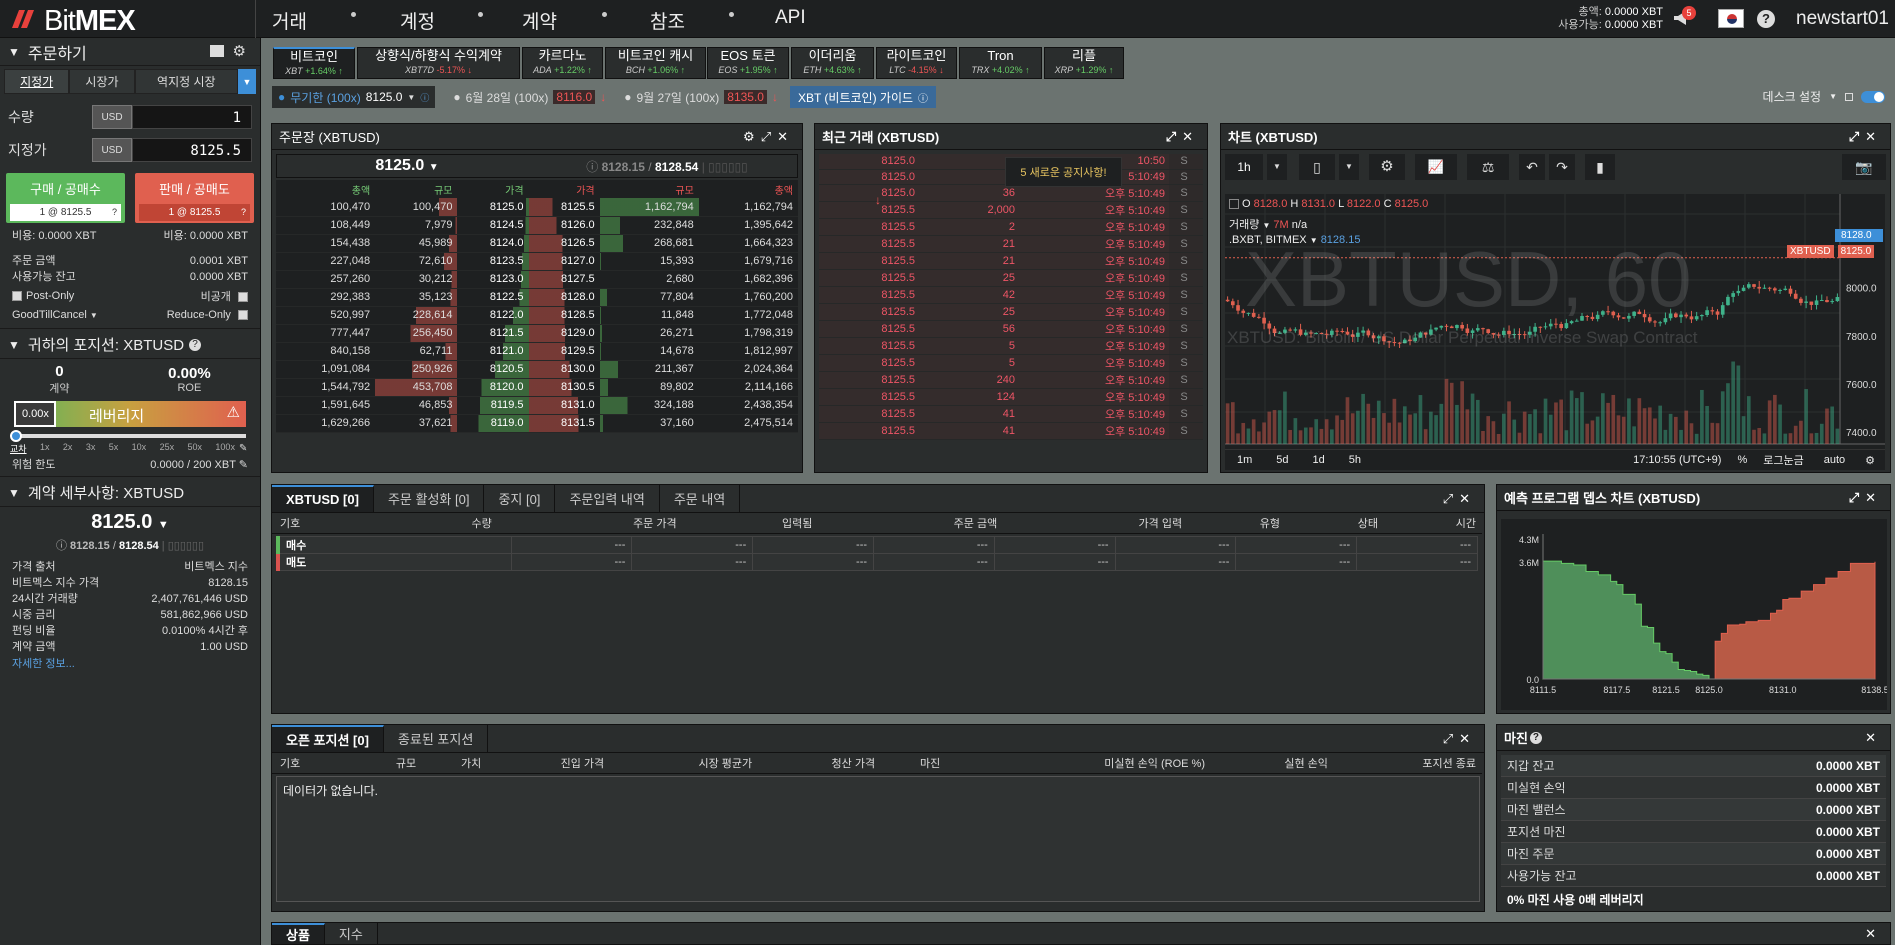 This screenshot has height=945, width=1895. I want to click on instrument-tab-ada: 카르다노 ADA +1.22% ↑, so click(562, 63).